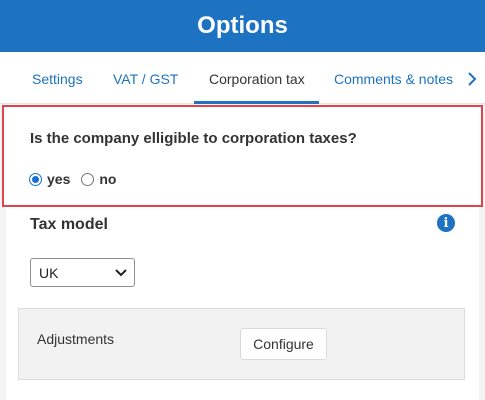 The height and width of the screenshot is (400, 485). I want to click on tax-model-title: Tax model, so click(69, 224).